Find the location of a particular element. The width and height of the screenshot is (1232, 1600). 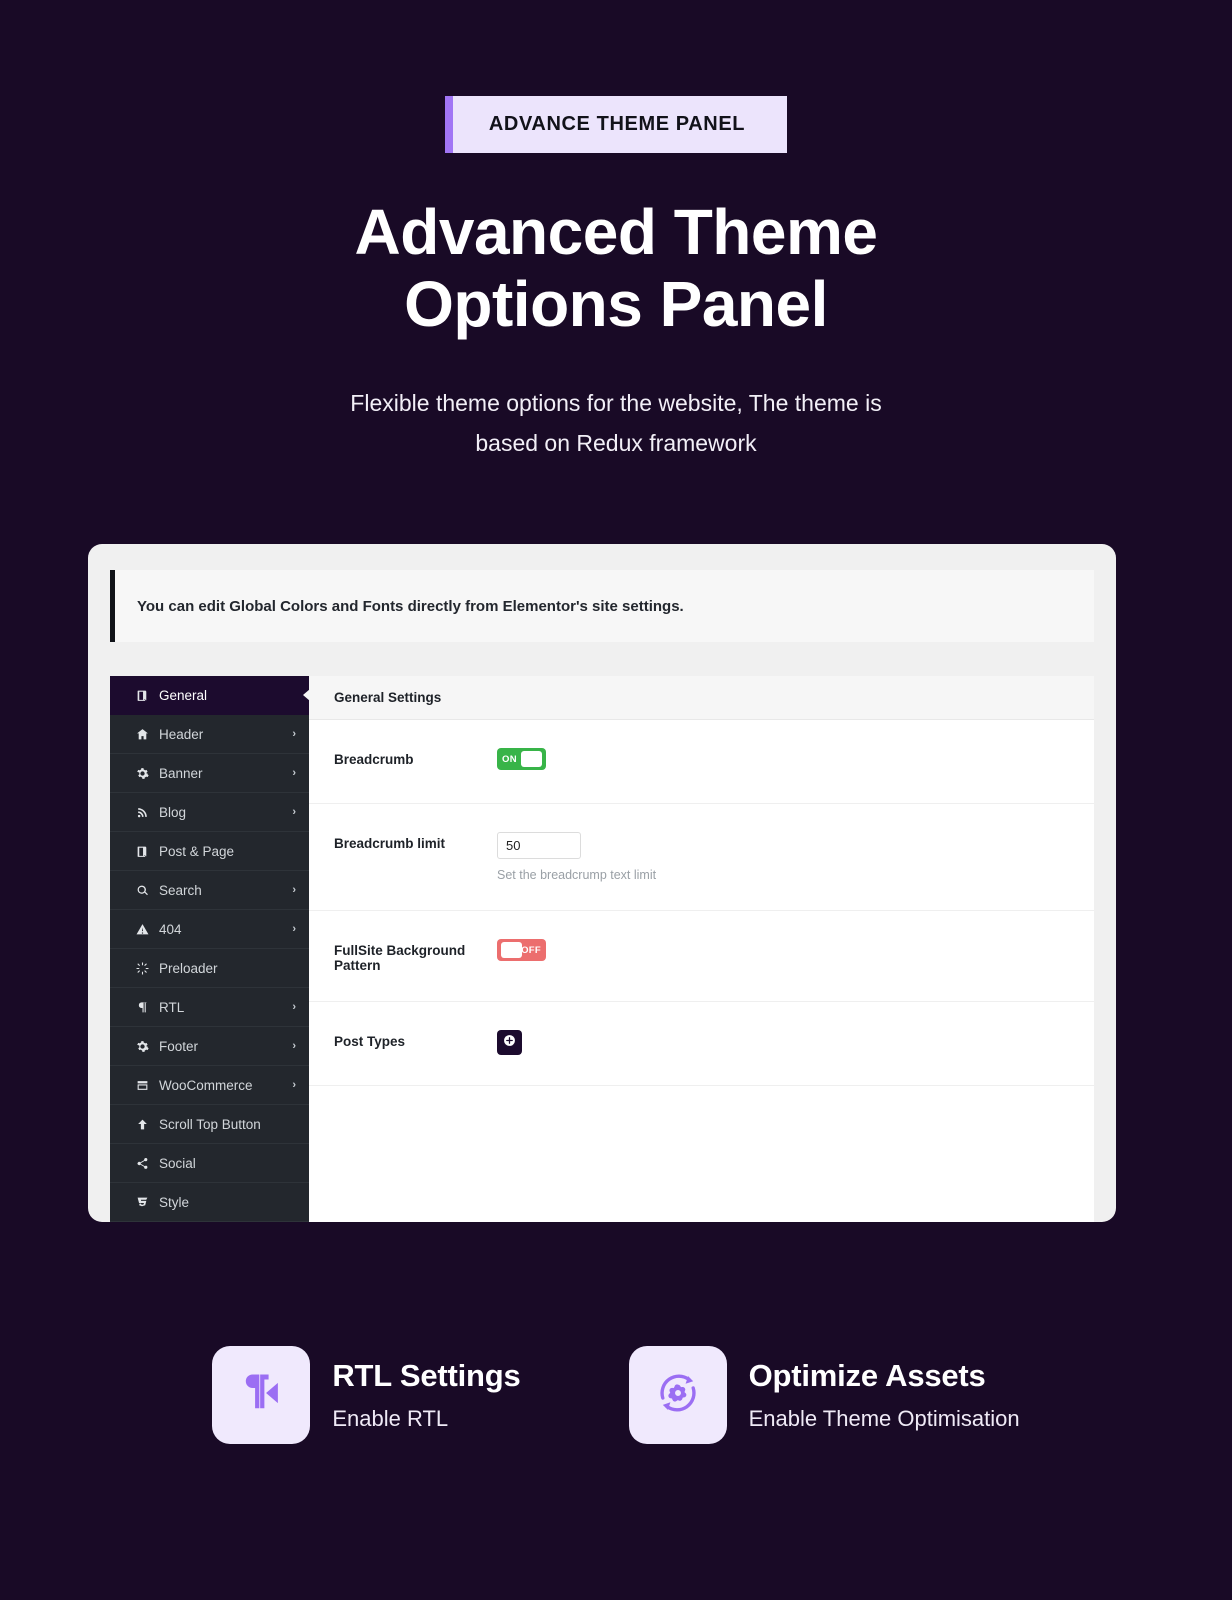

rss-icon is located at coordinates (145, 812).